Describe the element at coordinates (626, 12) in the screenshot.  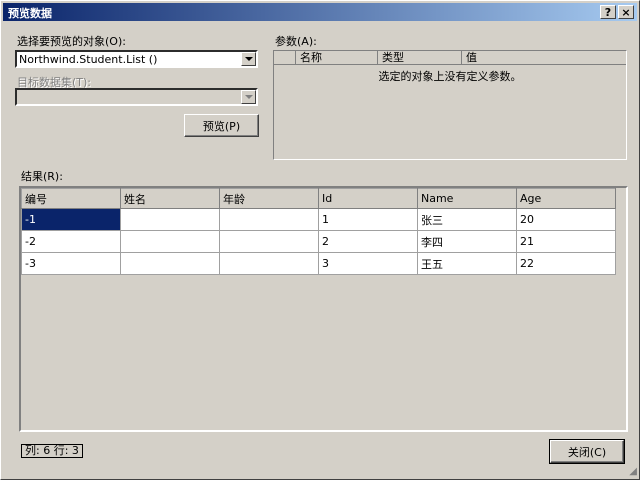
I see `close-window-button: ×` at that location.